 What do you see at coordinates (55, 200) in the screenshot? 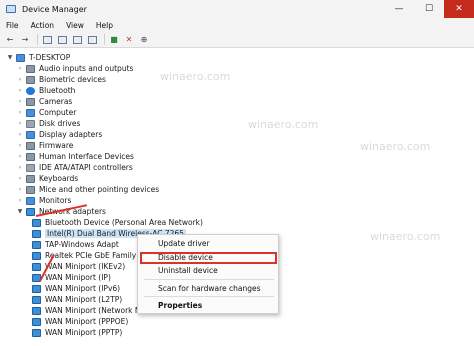
I see `tree-item-label: Monitors` at bounding box center [55, 200].